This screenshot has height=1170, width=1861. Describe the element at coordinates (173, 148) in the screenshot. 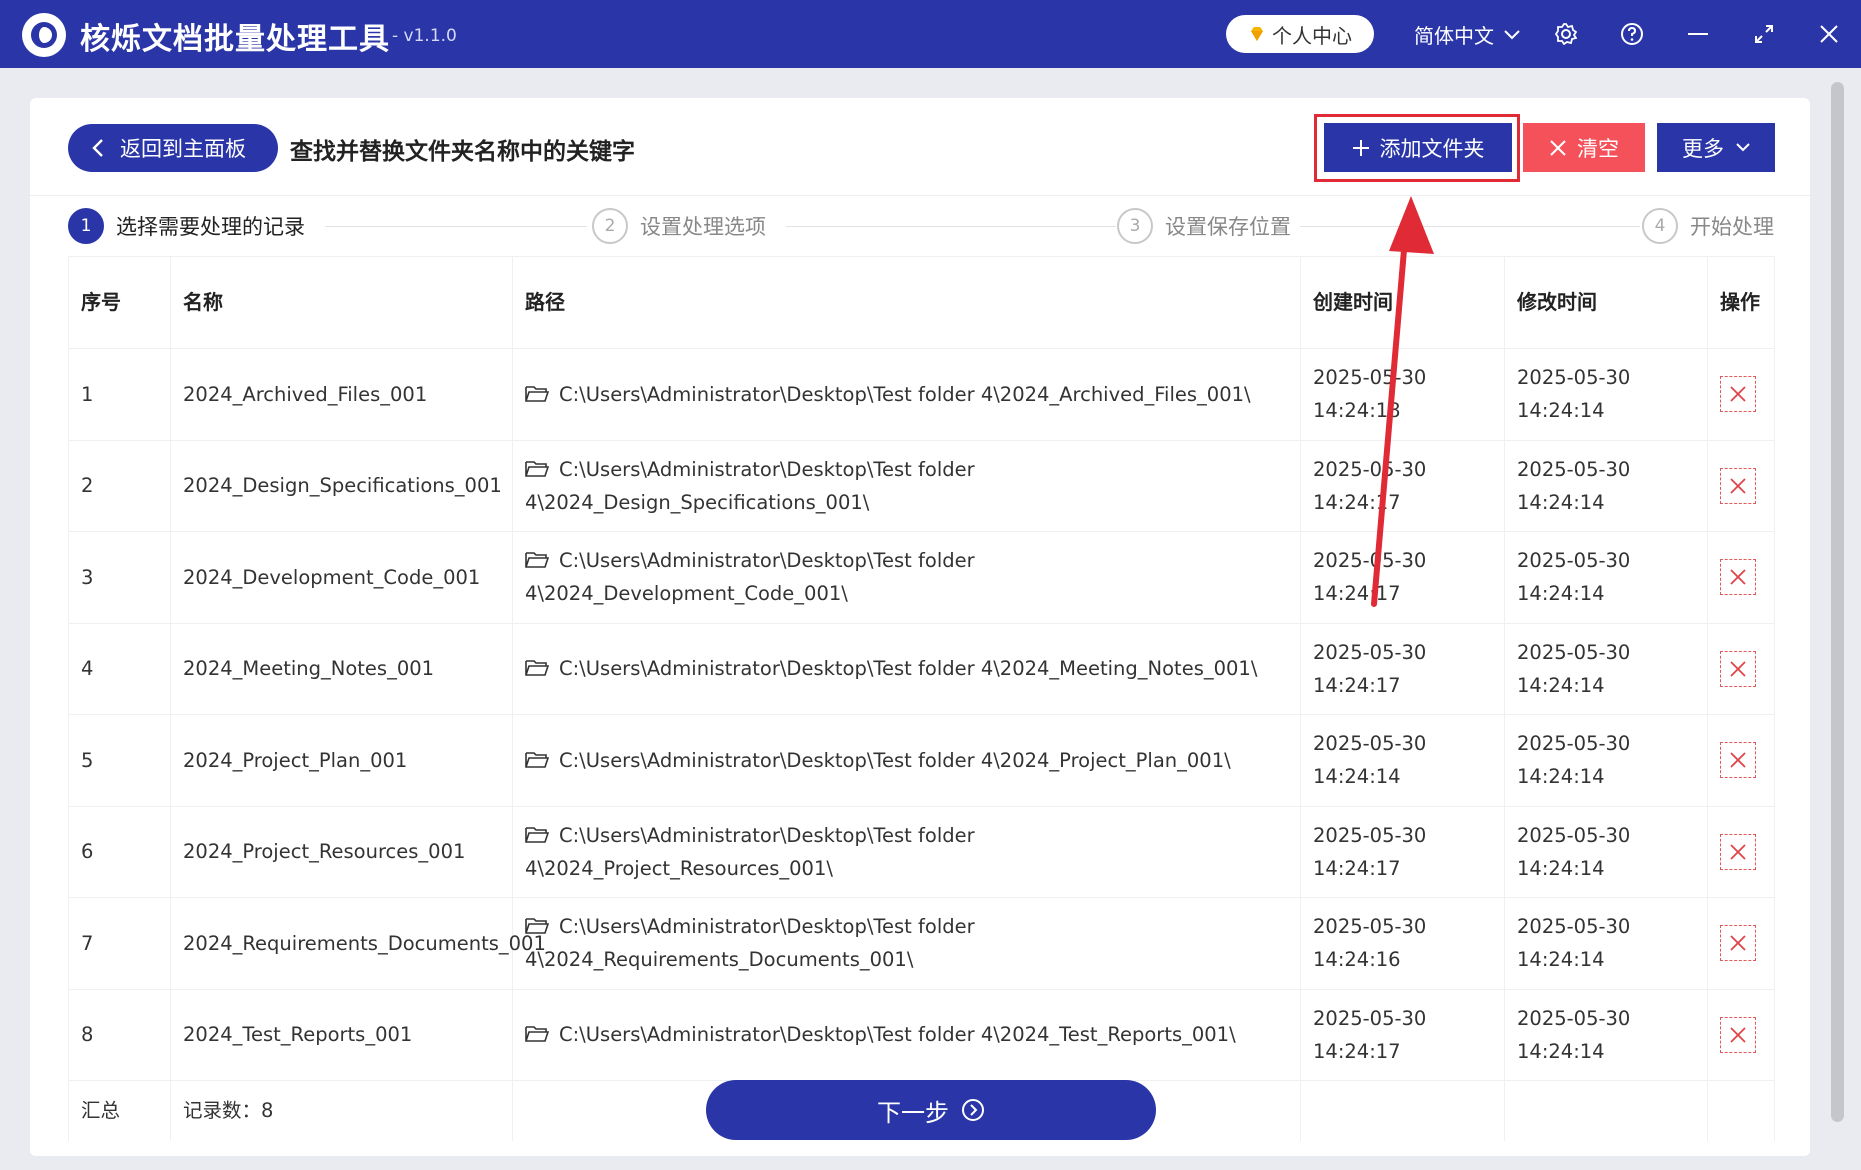

I see `back-to-main-button: 返回到主面板` at that location.